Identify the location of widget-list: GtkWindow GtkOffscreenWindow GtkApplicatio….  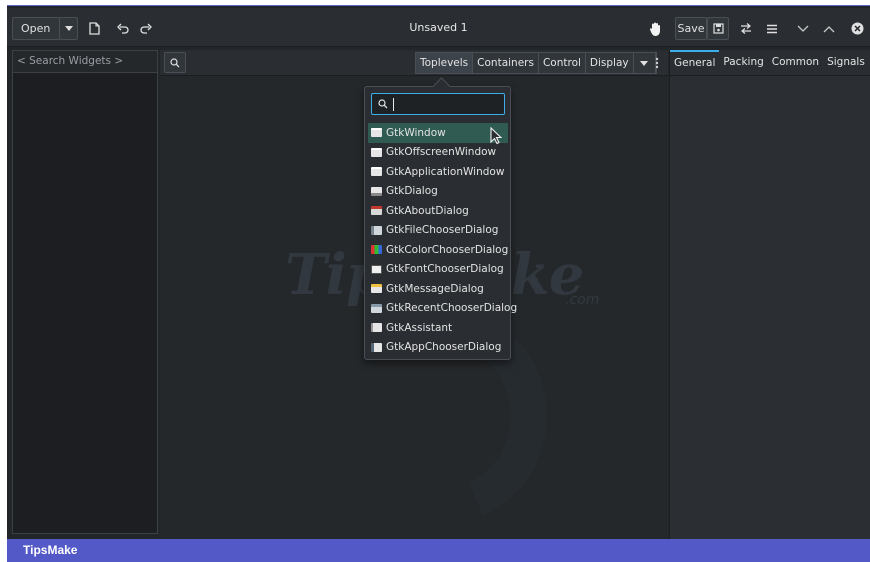
(442, 240).